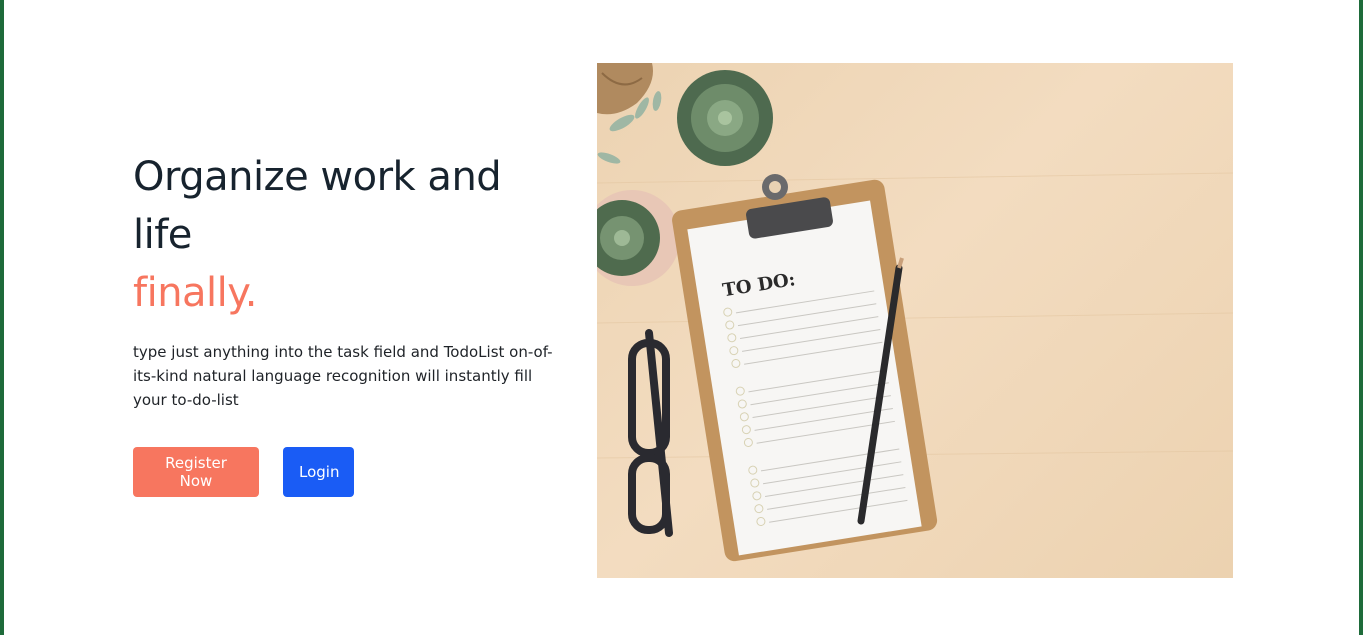 This screenshot has width=1363, height=635. Describe the element at coordinates (805, 368) in the screenshot. I see `clipboard-icon: TO DO:` at that location.